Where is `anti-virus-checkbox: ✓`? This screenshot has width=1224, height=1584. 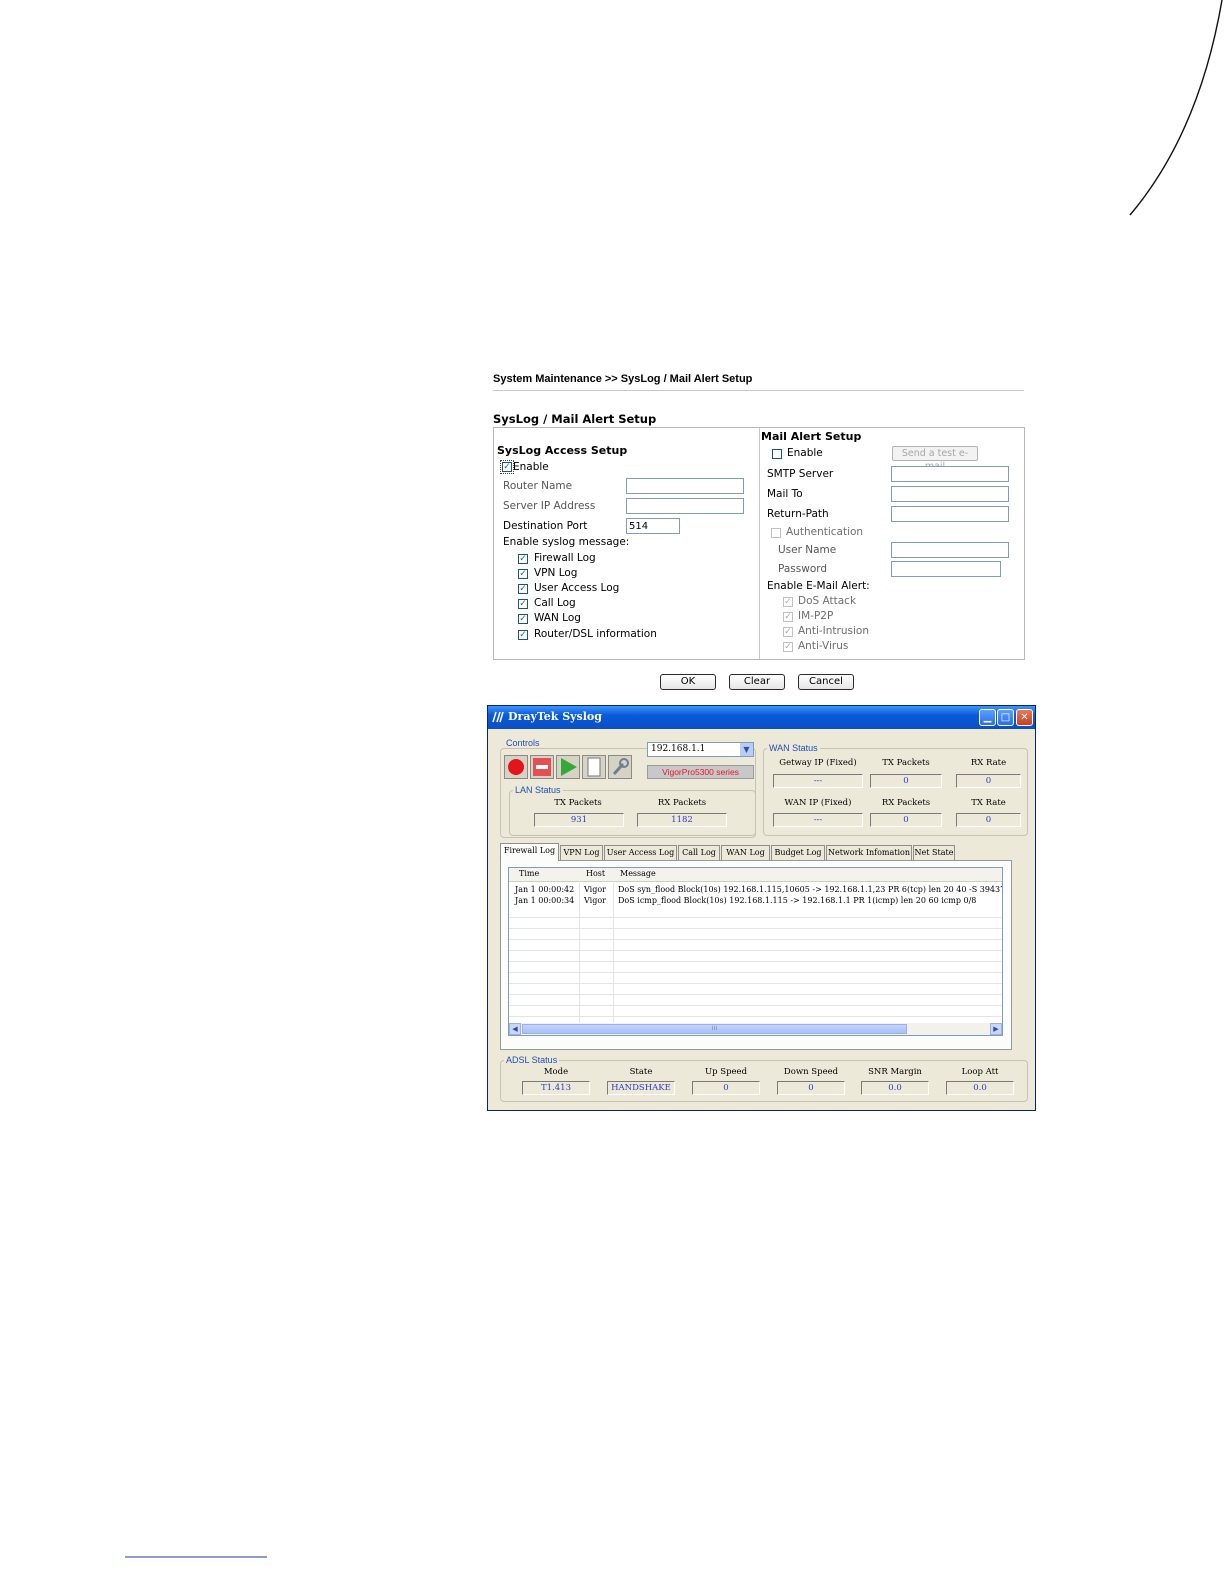
anti-virus-checkbox: ✓ is located at coordinates (788, 647).